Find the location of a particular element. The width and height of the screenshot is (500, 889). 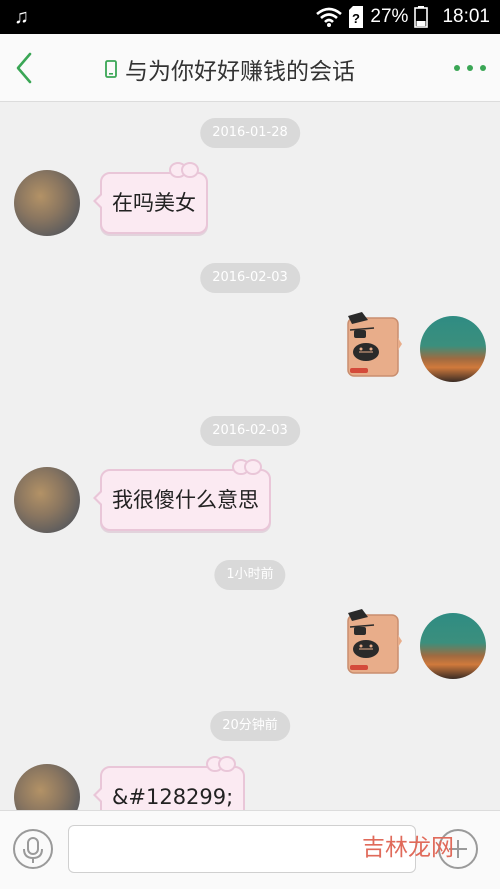

incoming-message-bubble: 我很傻什么意思 is located at coordinates (182, 495).